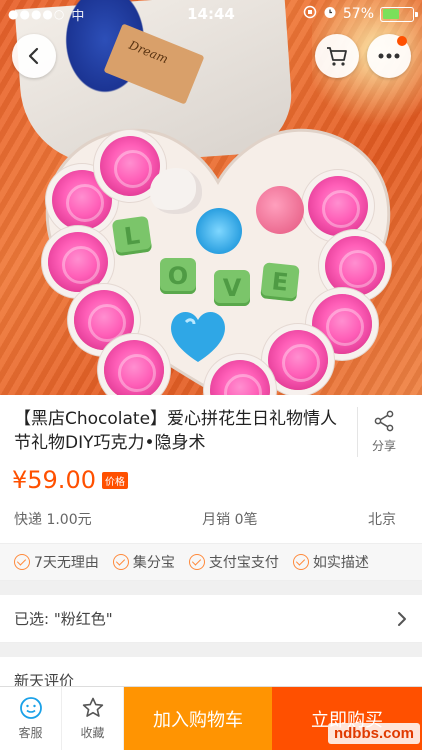 This screenshot has width=422, height=750. Describe the element at coordinates (178, 276) in the screenshot. I see `letter-chocolate: O` at that location.